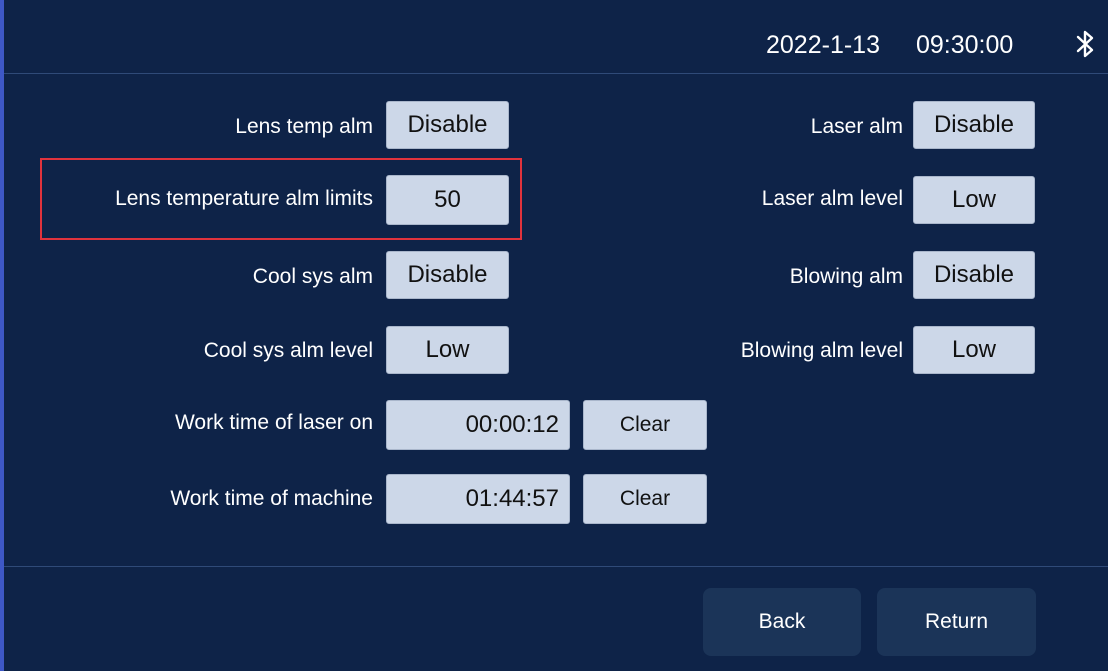 The image size is (1108, 671). Describe the element at coordinates (974, 125) in the screenshot. I see `laser-alm-button: Disable` at that location.